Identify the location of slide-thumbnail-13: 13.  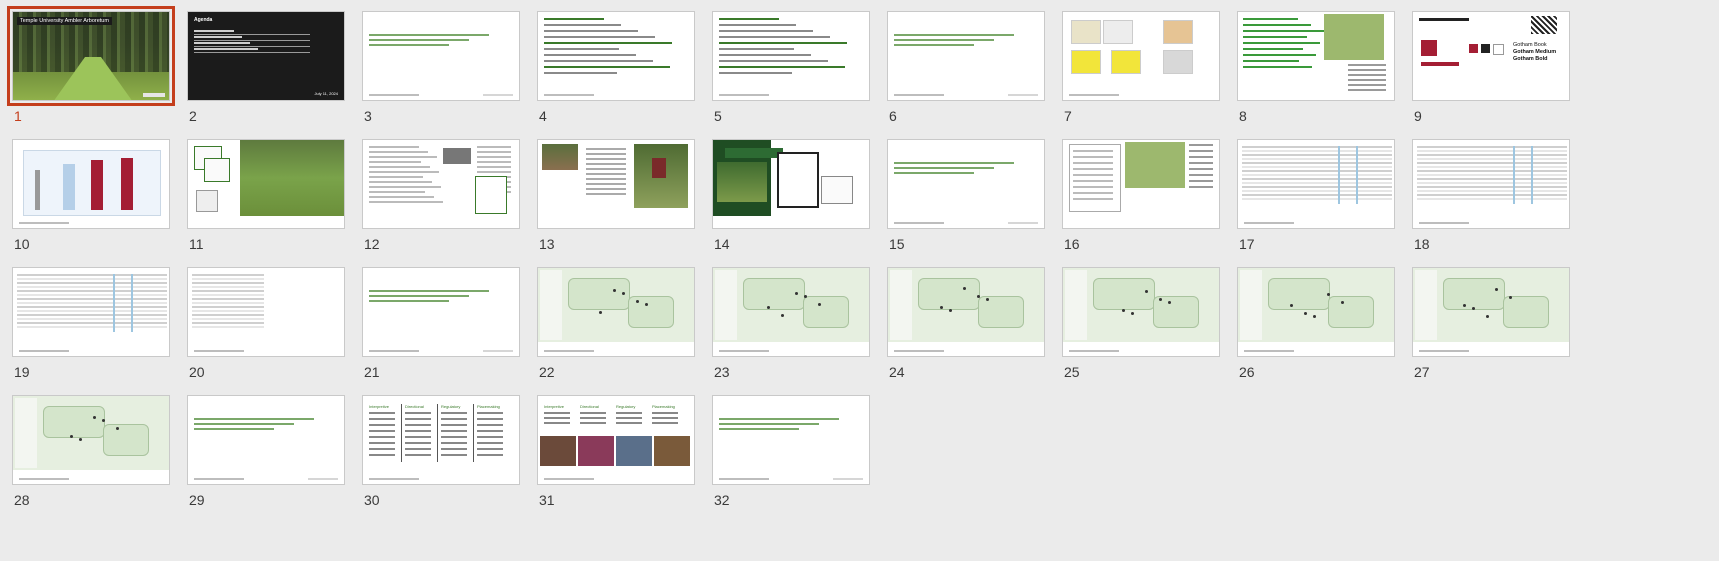
(616, 199).